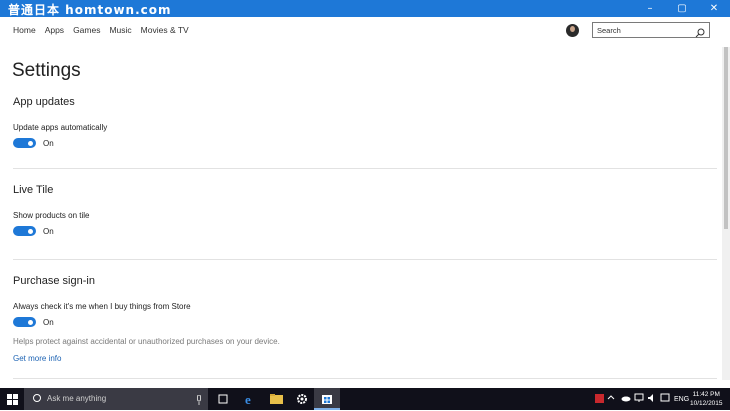  Describe the element at coordinates (365, 8) in the screenshot. I see `title-bar: 普通日本 homtown.com – ▢ ✕` at that location.